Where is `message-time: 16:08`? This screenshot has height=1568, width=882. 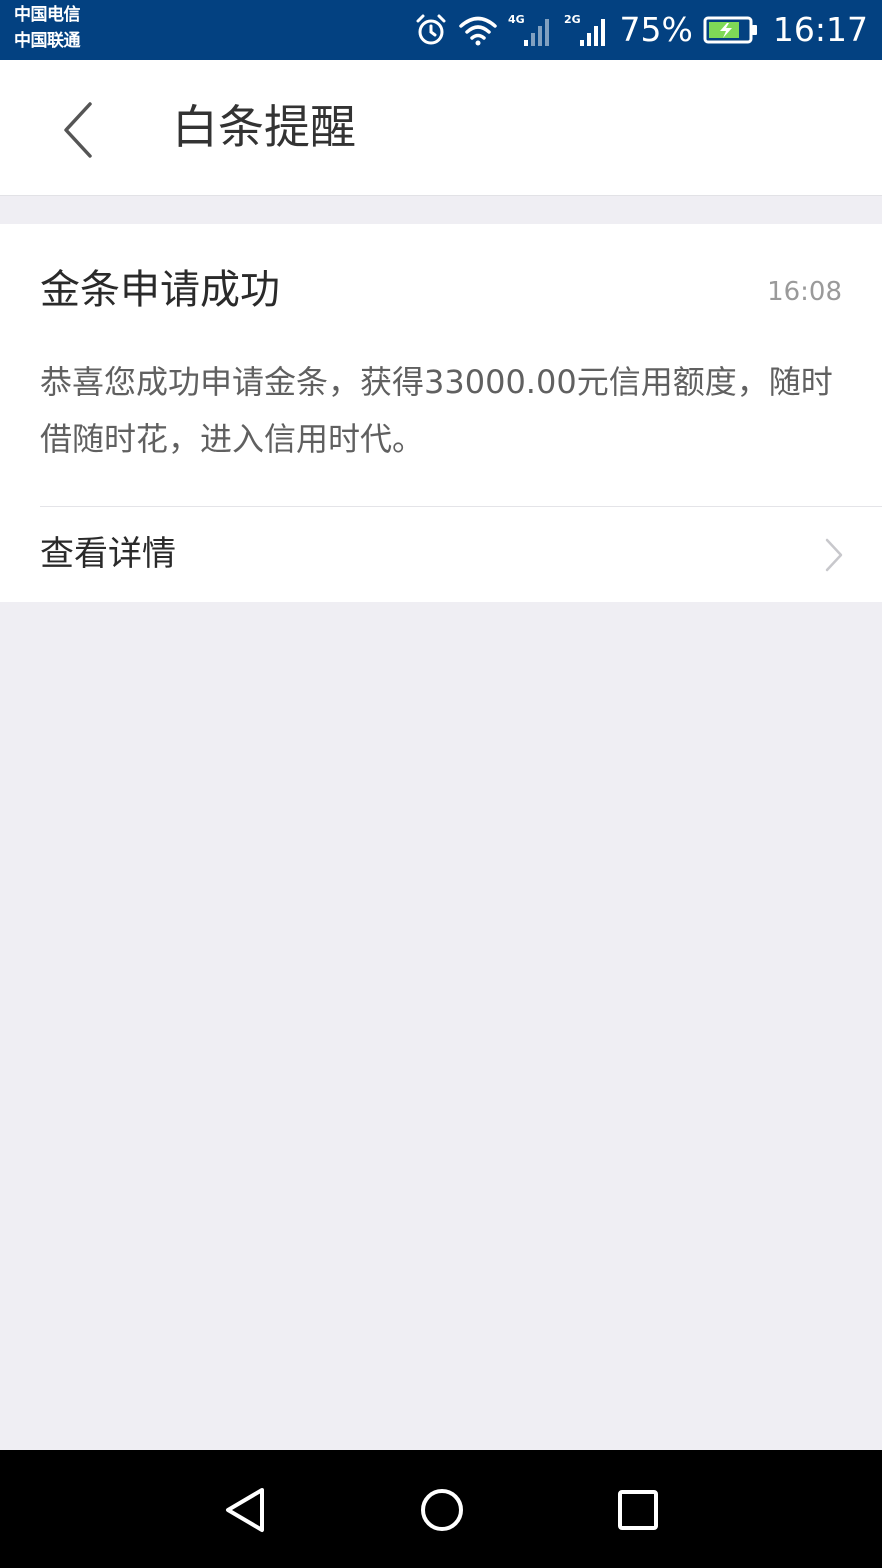 message-time: 16:08 is located at coordinates (804, 292).